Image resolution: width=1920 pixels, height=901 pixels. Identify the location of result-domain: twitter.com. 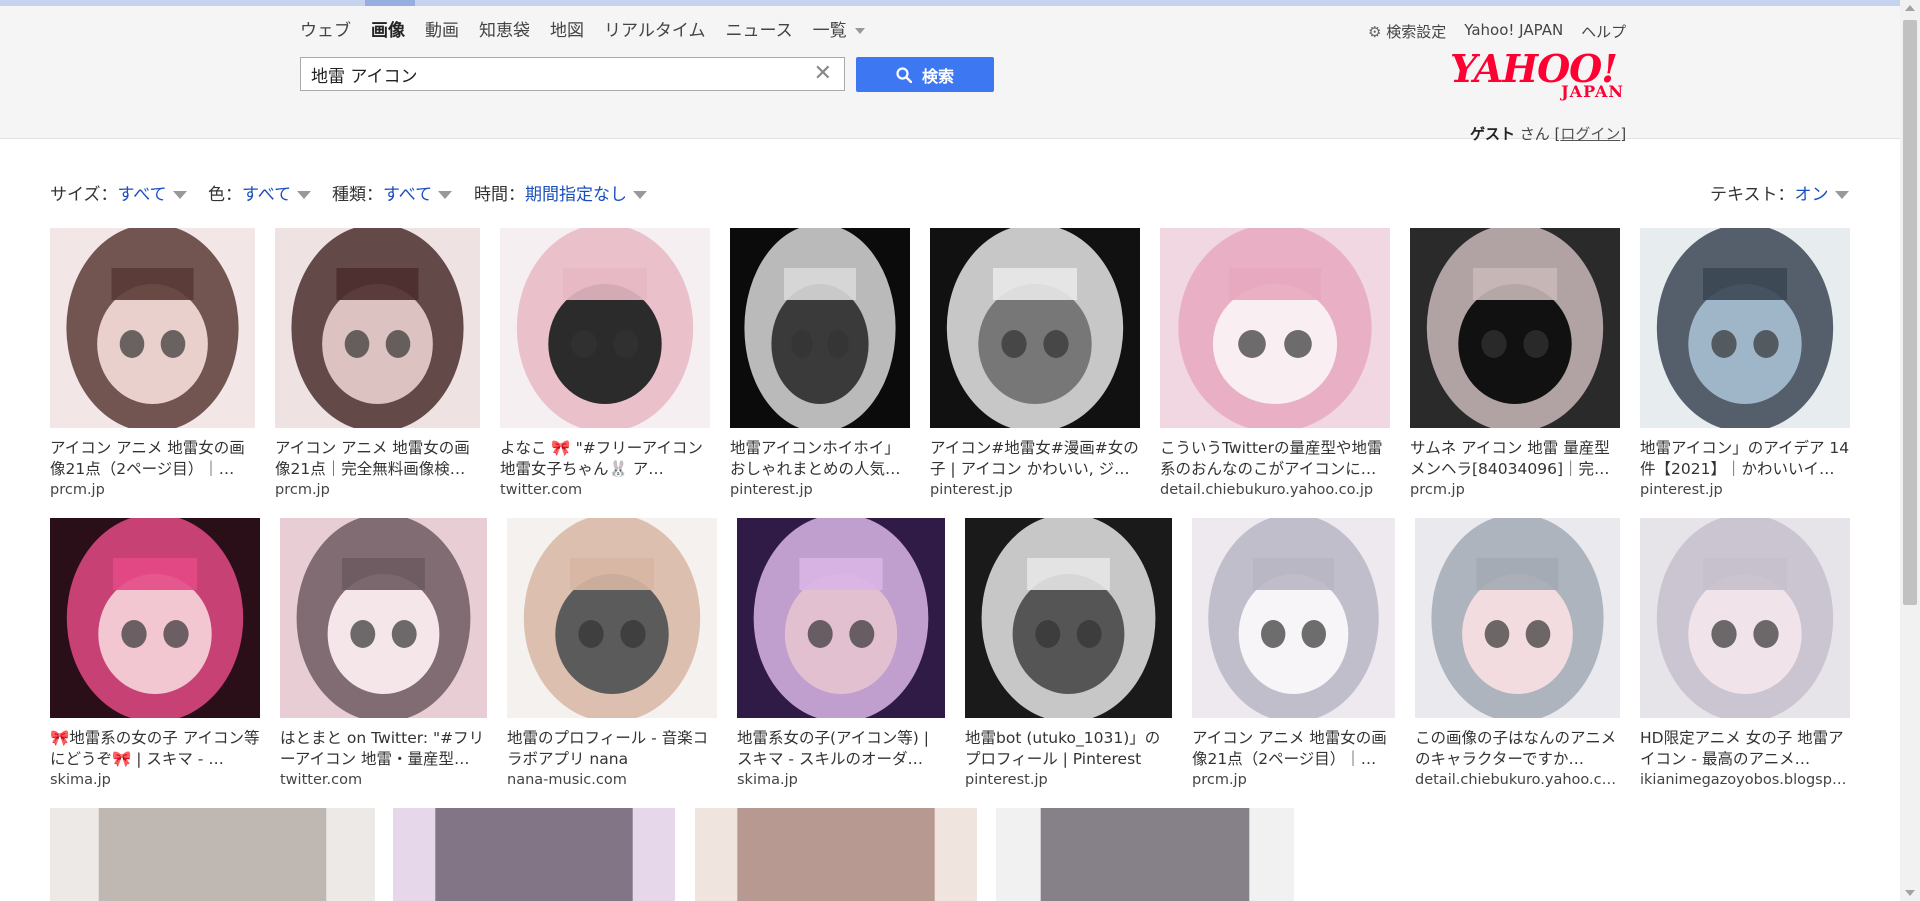
(541, 490).